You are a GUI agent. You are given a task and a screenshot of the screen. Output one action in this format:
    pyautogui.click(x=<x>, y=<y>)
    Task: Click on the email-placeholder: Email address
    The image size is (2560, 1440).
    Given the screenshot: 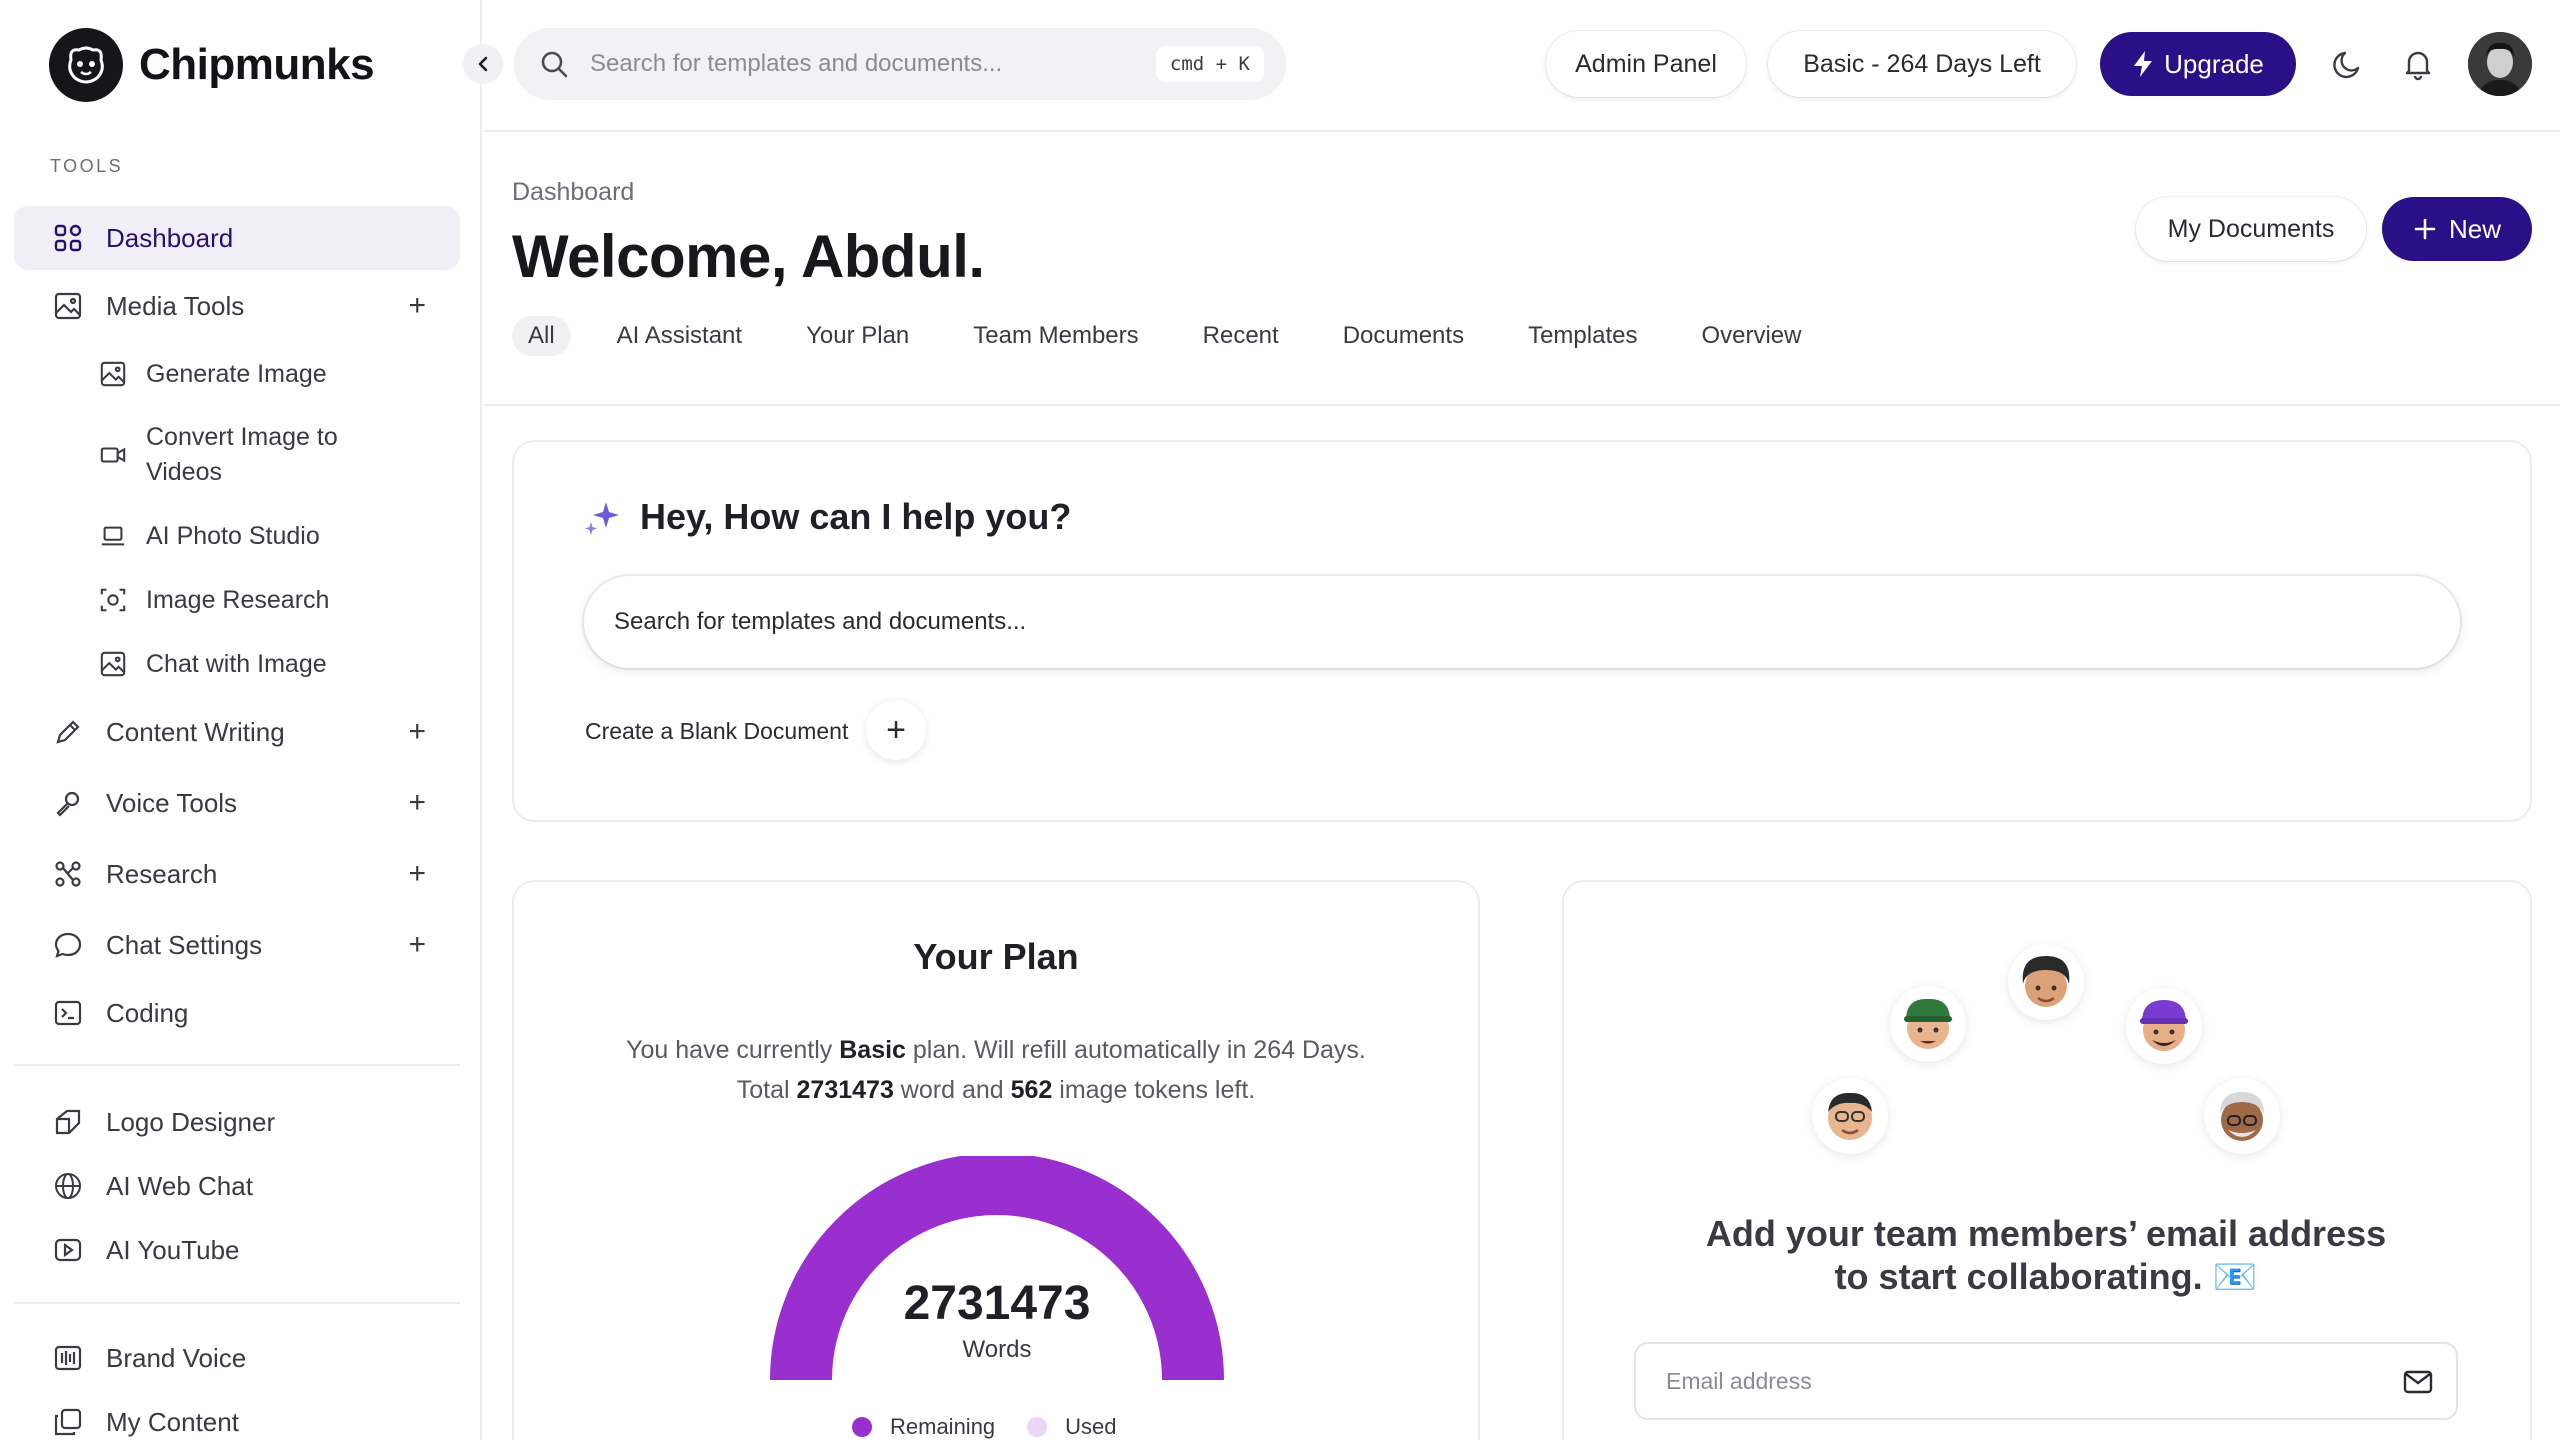 What is the action you would take?
    pyautogui.click(x=1739, y=1380)
    